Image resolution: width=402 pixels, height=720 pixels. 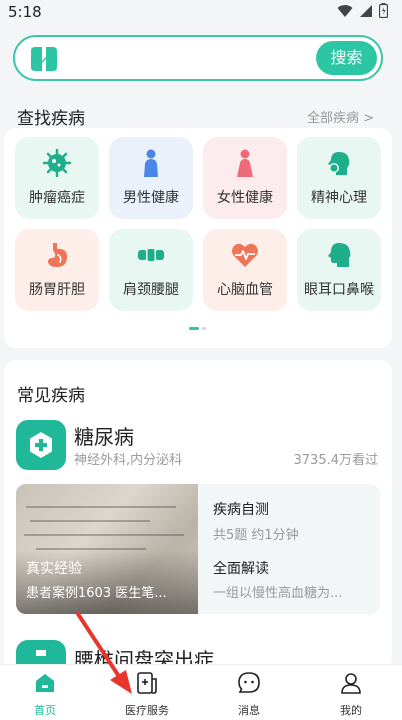 I want to click on category-label: 男性健康, so click(x=151, y=198).